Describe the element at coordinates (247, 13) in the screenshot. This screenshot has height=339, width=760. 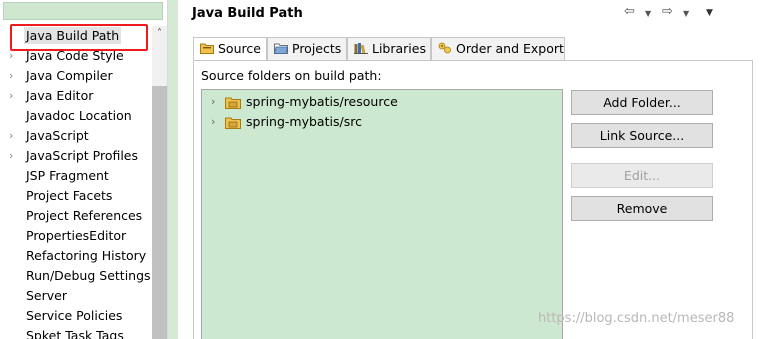
I see `page-title: Java Build Path` at that location.